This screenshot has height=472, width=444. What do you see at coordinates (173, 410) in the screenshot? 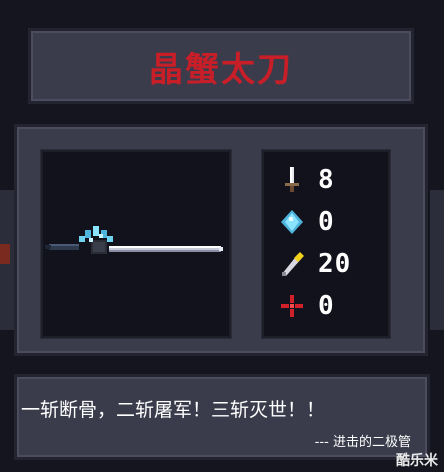
I see `weapon-quote: 一斩断骨，二斩屠军！三斩灭世！！` at bounding box center [173, 410].